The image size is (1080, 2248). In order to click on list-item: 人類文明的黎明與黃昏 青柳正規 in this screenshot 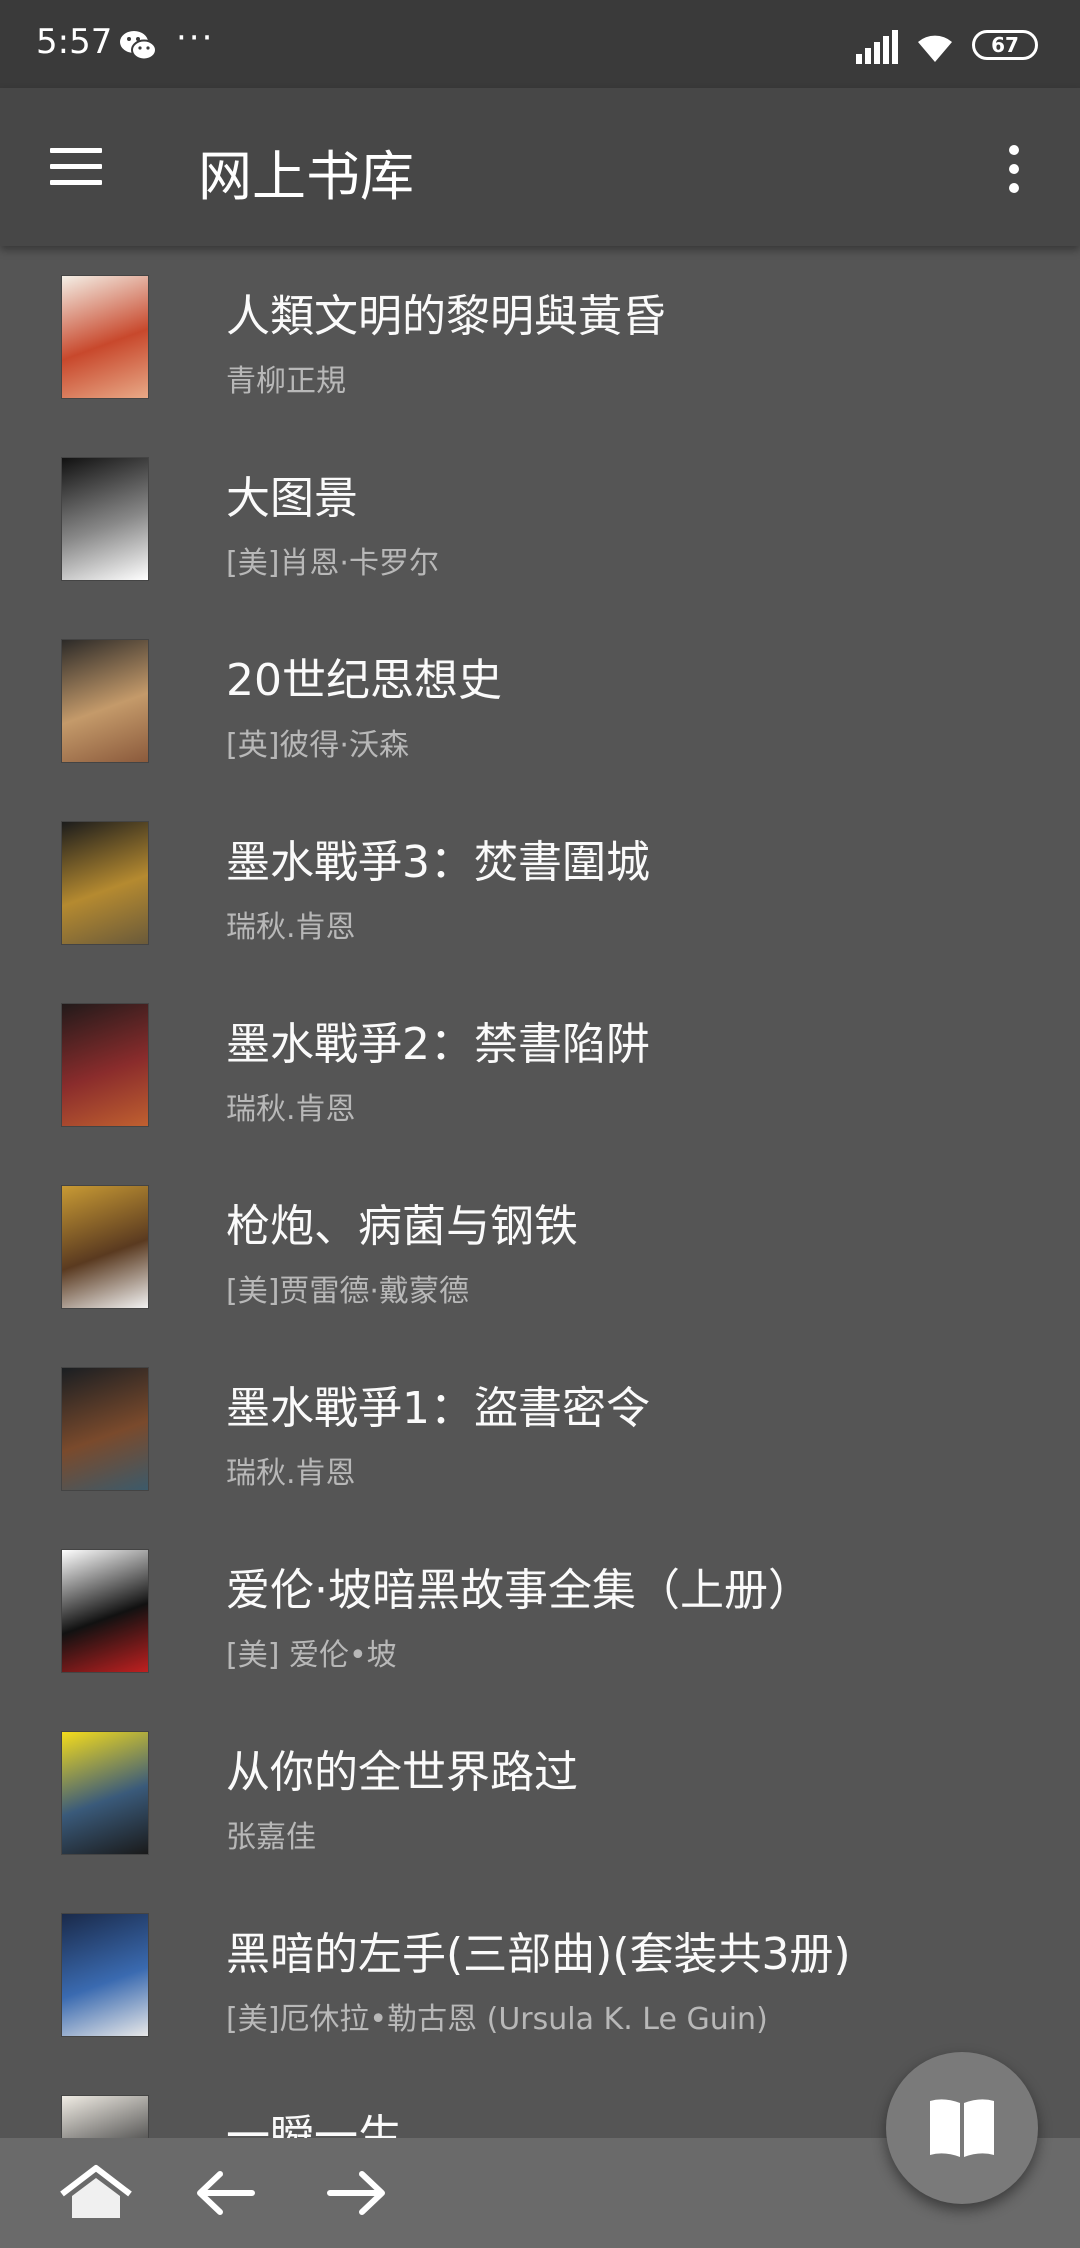, I will do `click(540, 337)`.